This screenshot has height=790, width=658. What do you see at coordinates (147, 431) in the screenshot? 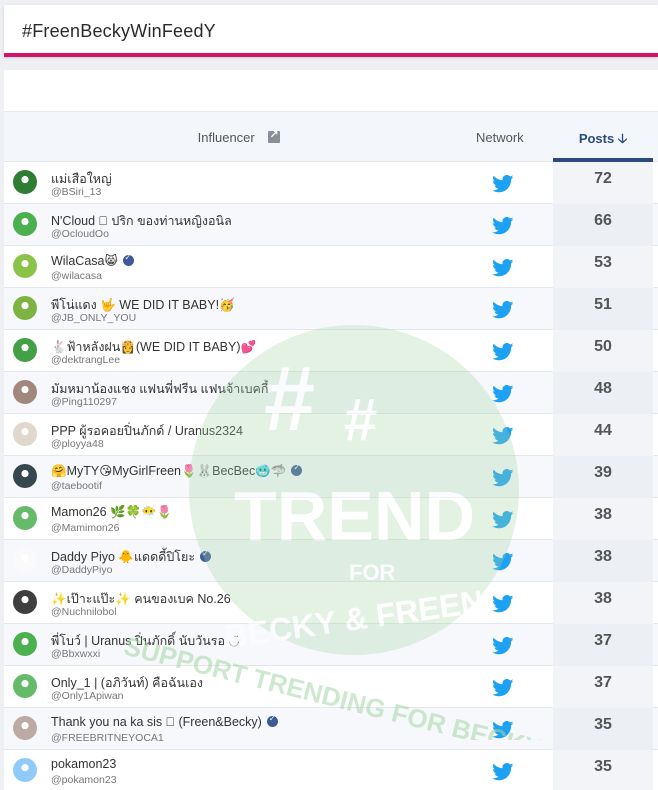
I see `influencer-name-text: PPP ผู้รอคอยปิ่นภักด์ / Uranus2324` at bounding box center [147, 431].